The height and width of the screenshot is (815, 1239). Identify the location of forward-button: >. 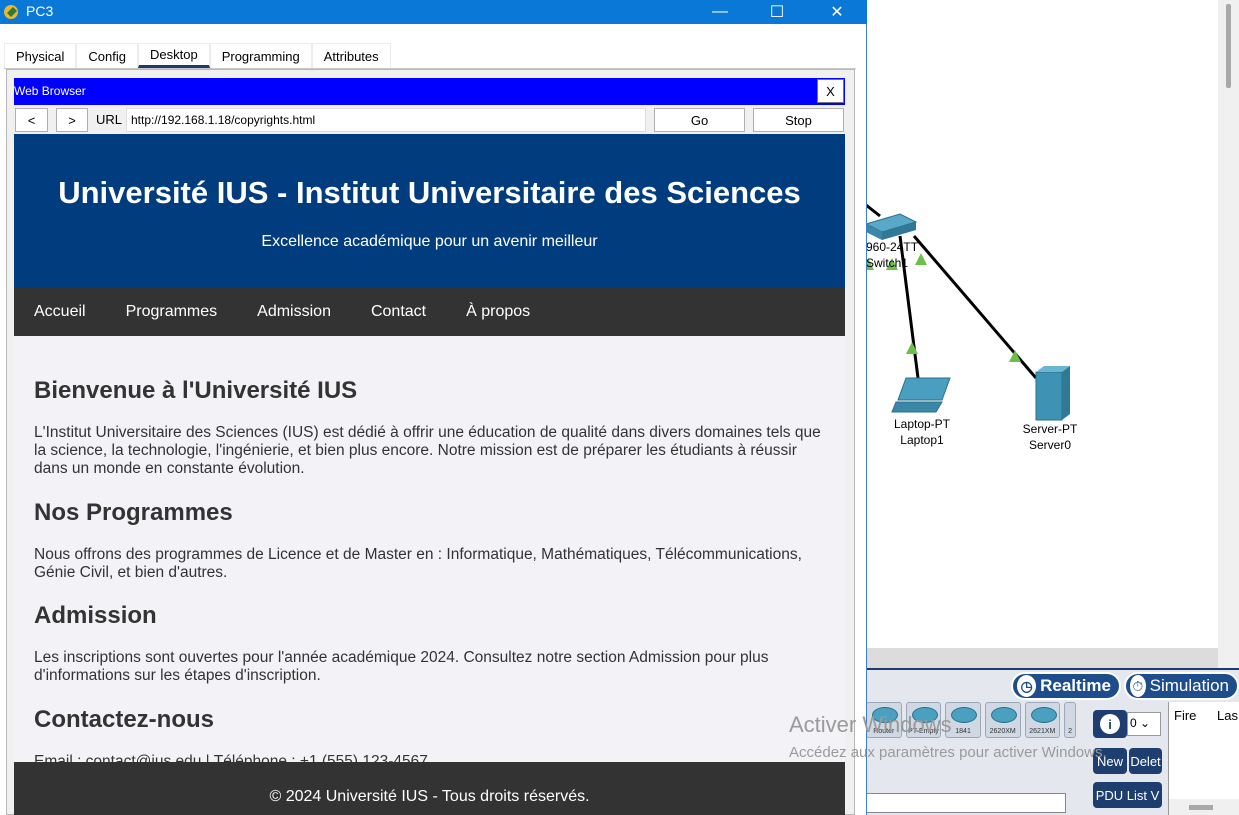
(72, 120).